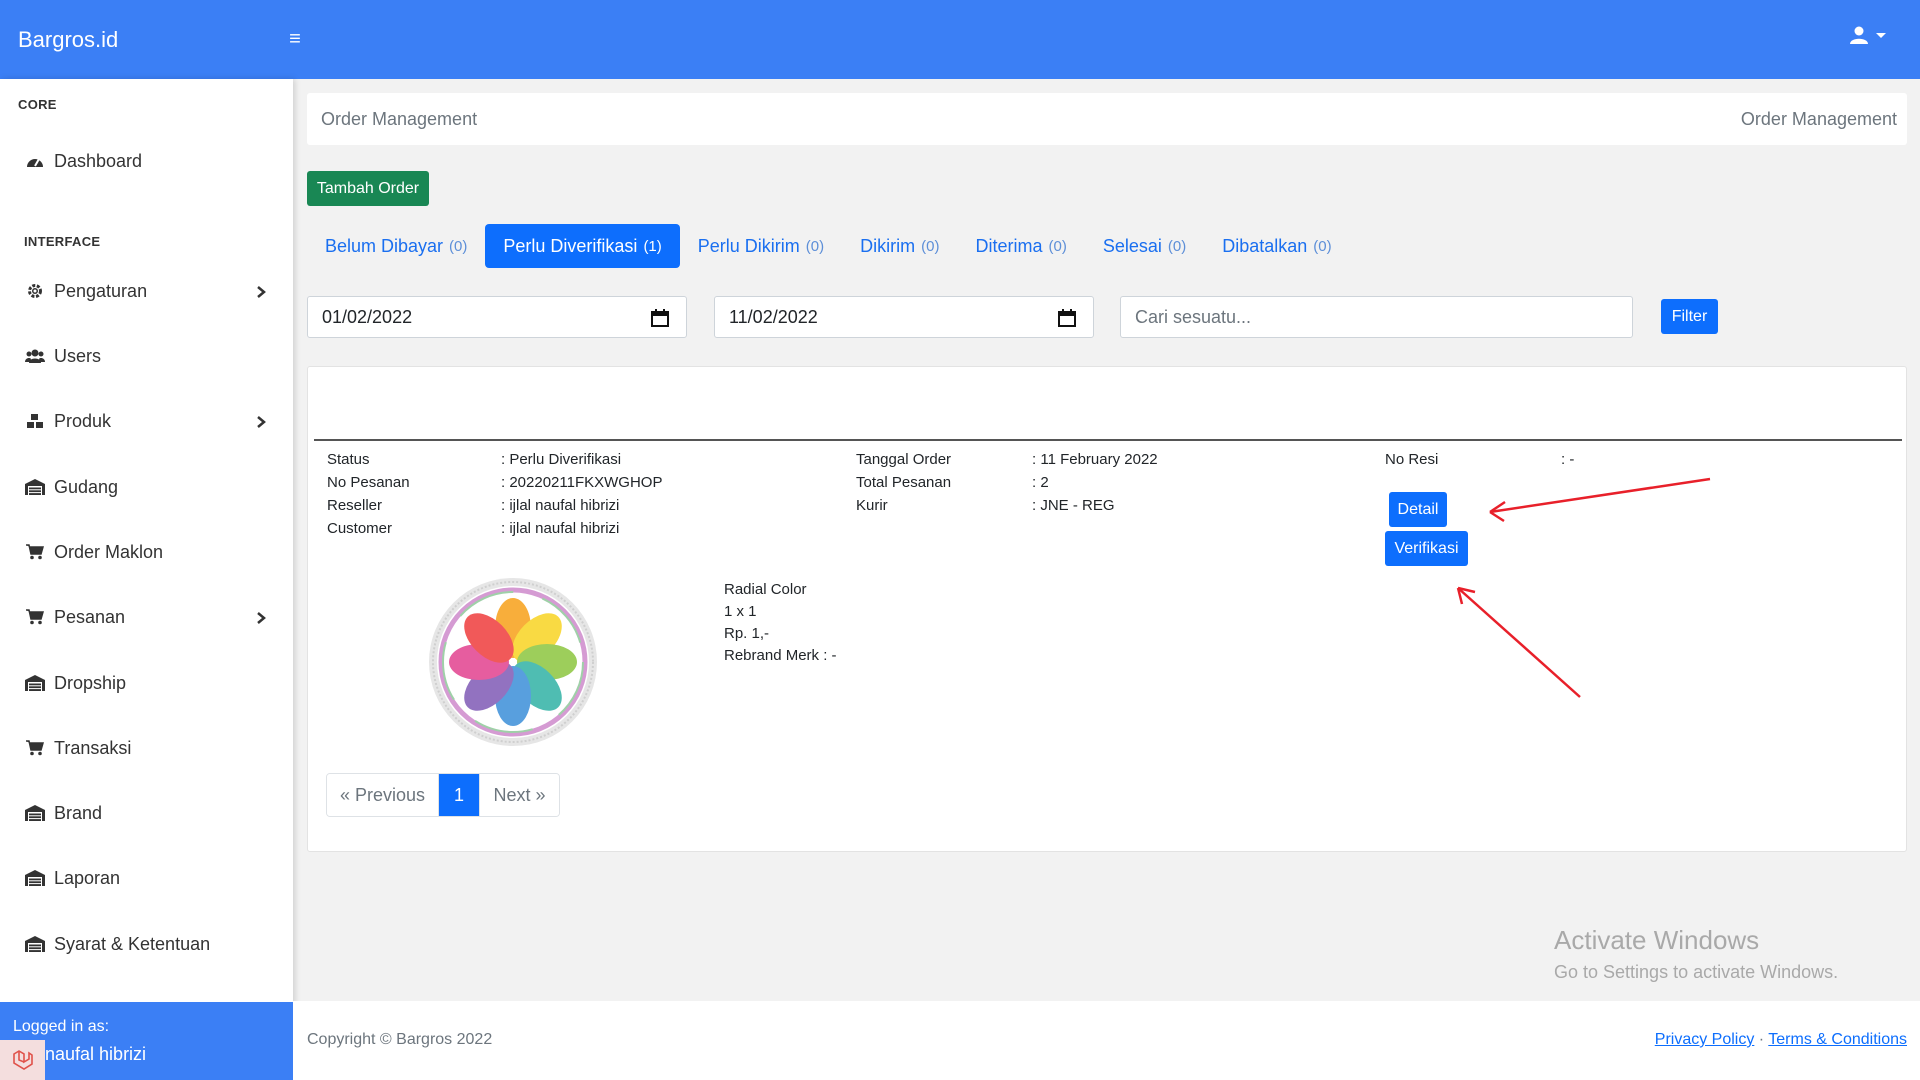 Image resolution: width=1920 pixels, height=1080 pixels. I want to click on no-pesanan-value: : 20220211FKXWGHOP, so click(582, 482).